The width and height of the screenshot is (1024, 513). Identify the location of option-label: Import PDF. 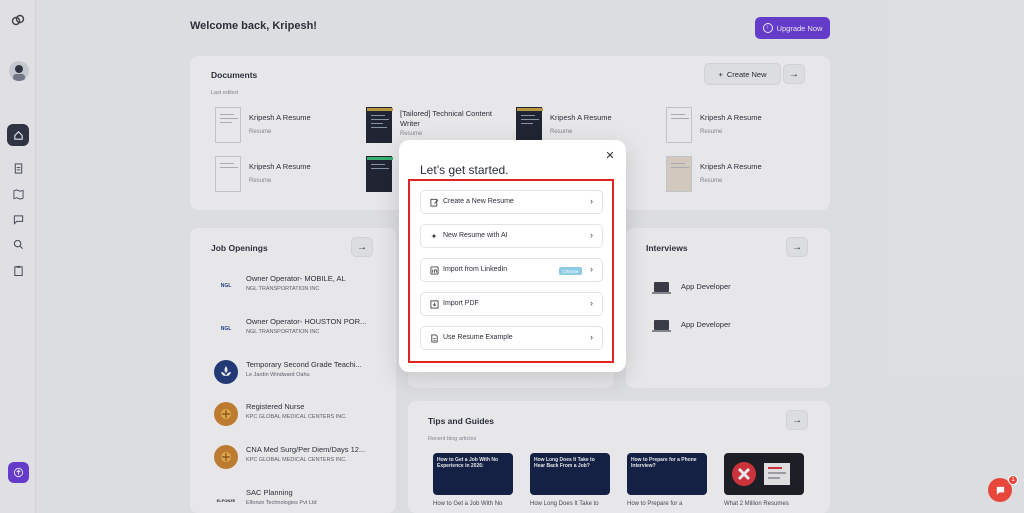
(461, 303).